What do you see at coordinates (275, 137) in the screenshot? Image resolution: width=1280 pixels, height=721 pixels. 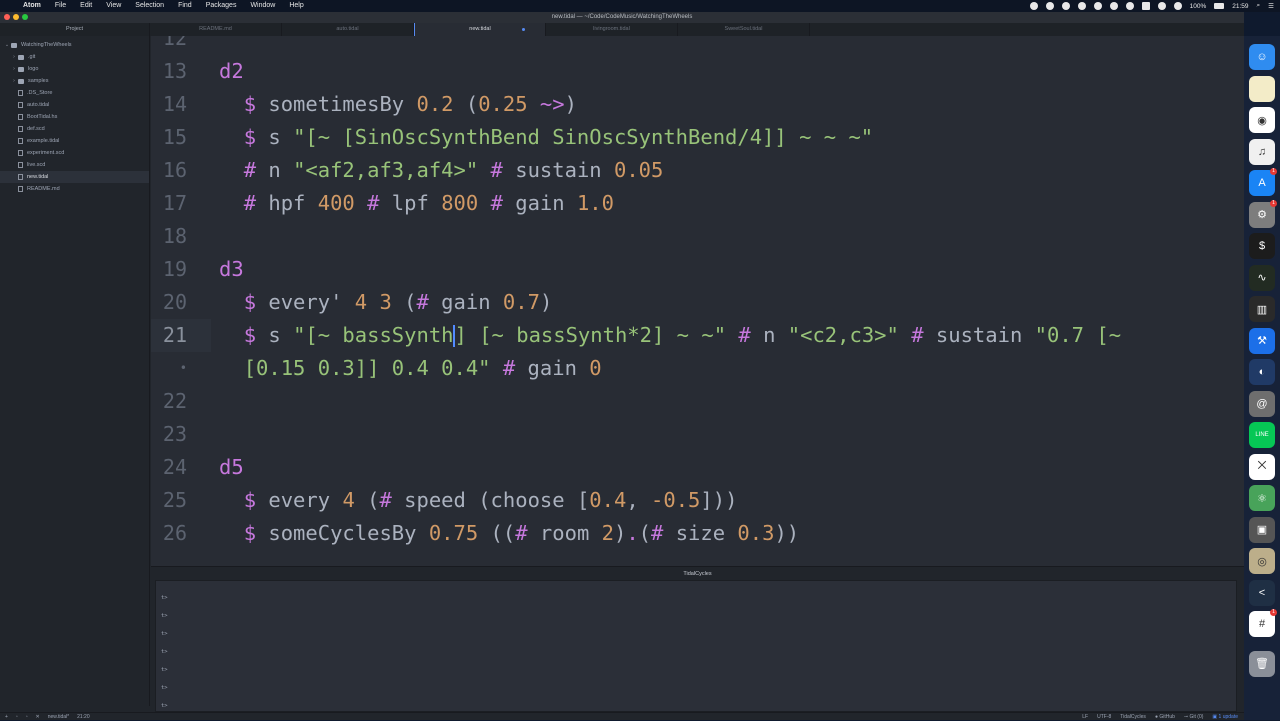 I see `code-token: s` at bounding box center [275, 137].